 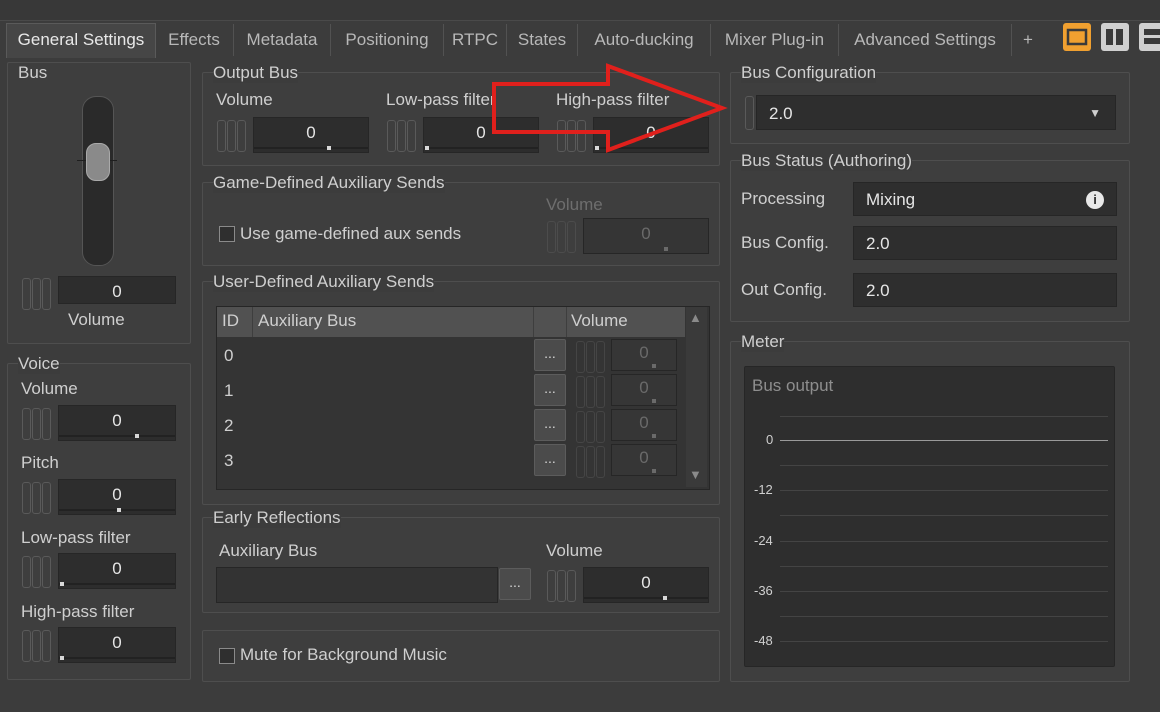 What do you see at coordinates (387, 40) in the screenshot?
I see `tab-positioning: Positioning` at bounding box center [387, 40].